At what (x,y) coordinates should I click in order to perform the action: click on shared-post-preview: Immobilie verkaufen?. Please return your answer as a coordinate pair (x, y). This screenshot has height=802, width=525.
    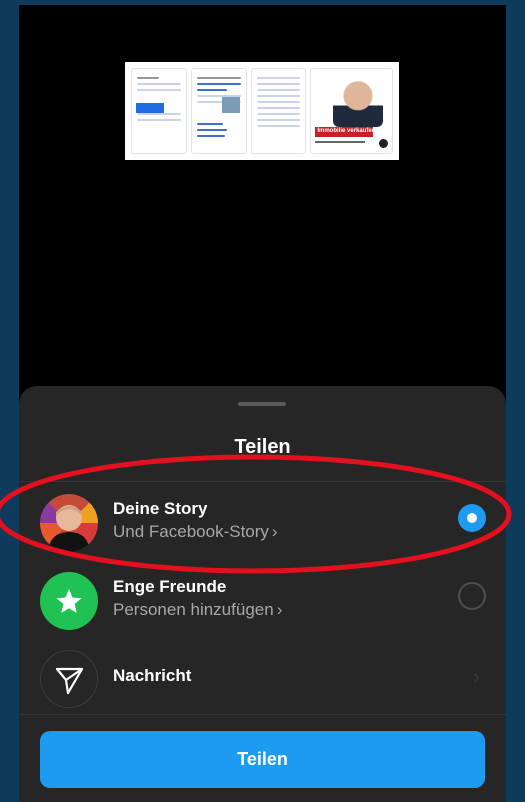
    Looking at the image, I should click on (262, 111).